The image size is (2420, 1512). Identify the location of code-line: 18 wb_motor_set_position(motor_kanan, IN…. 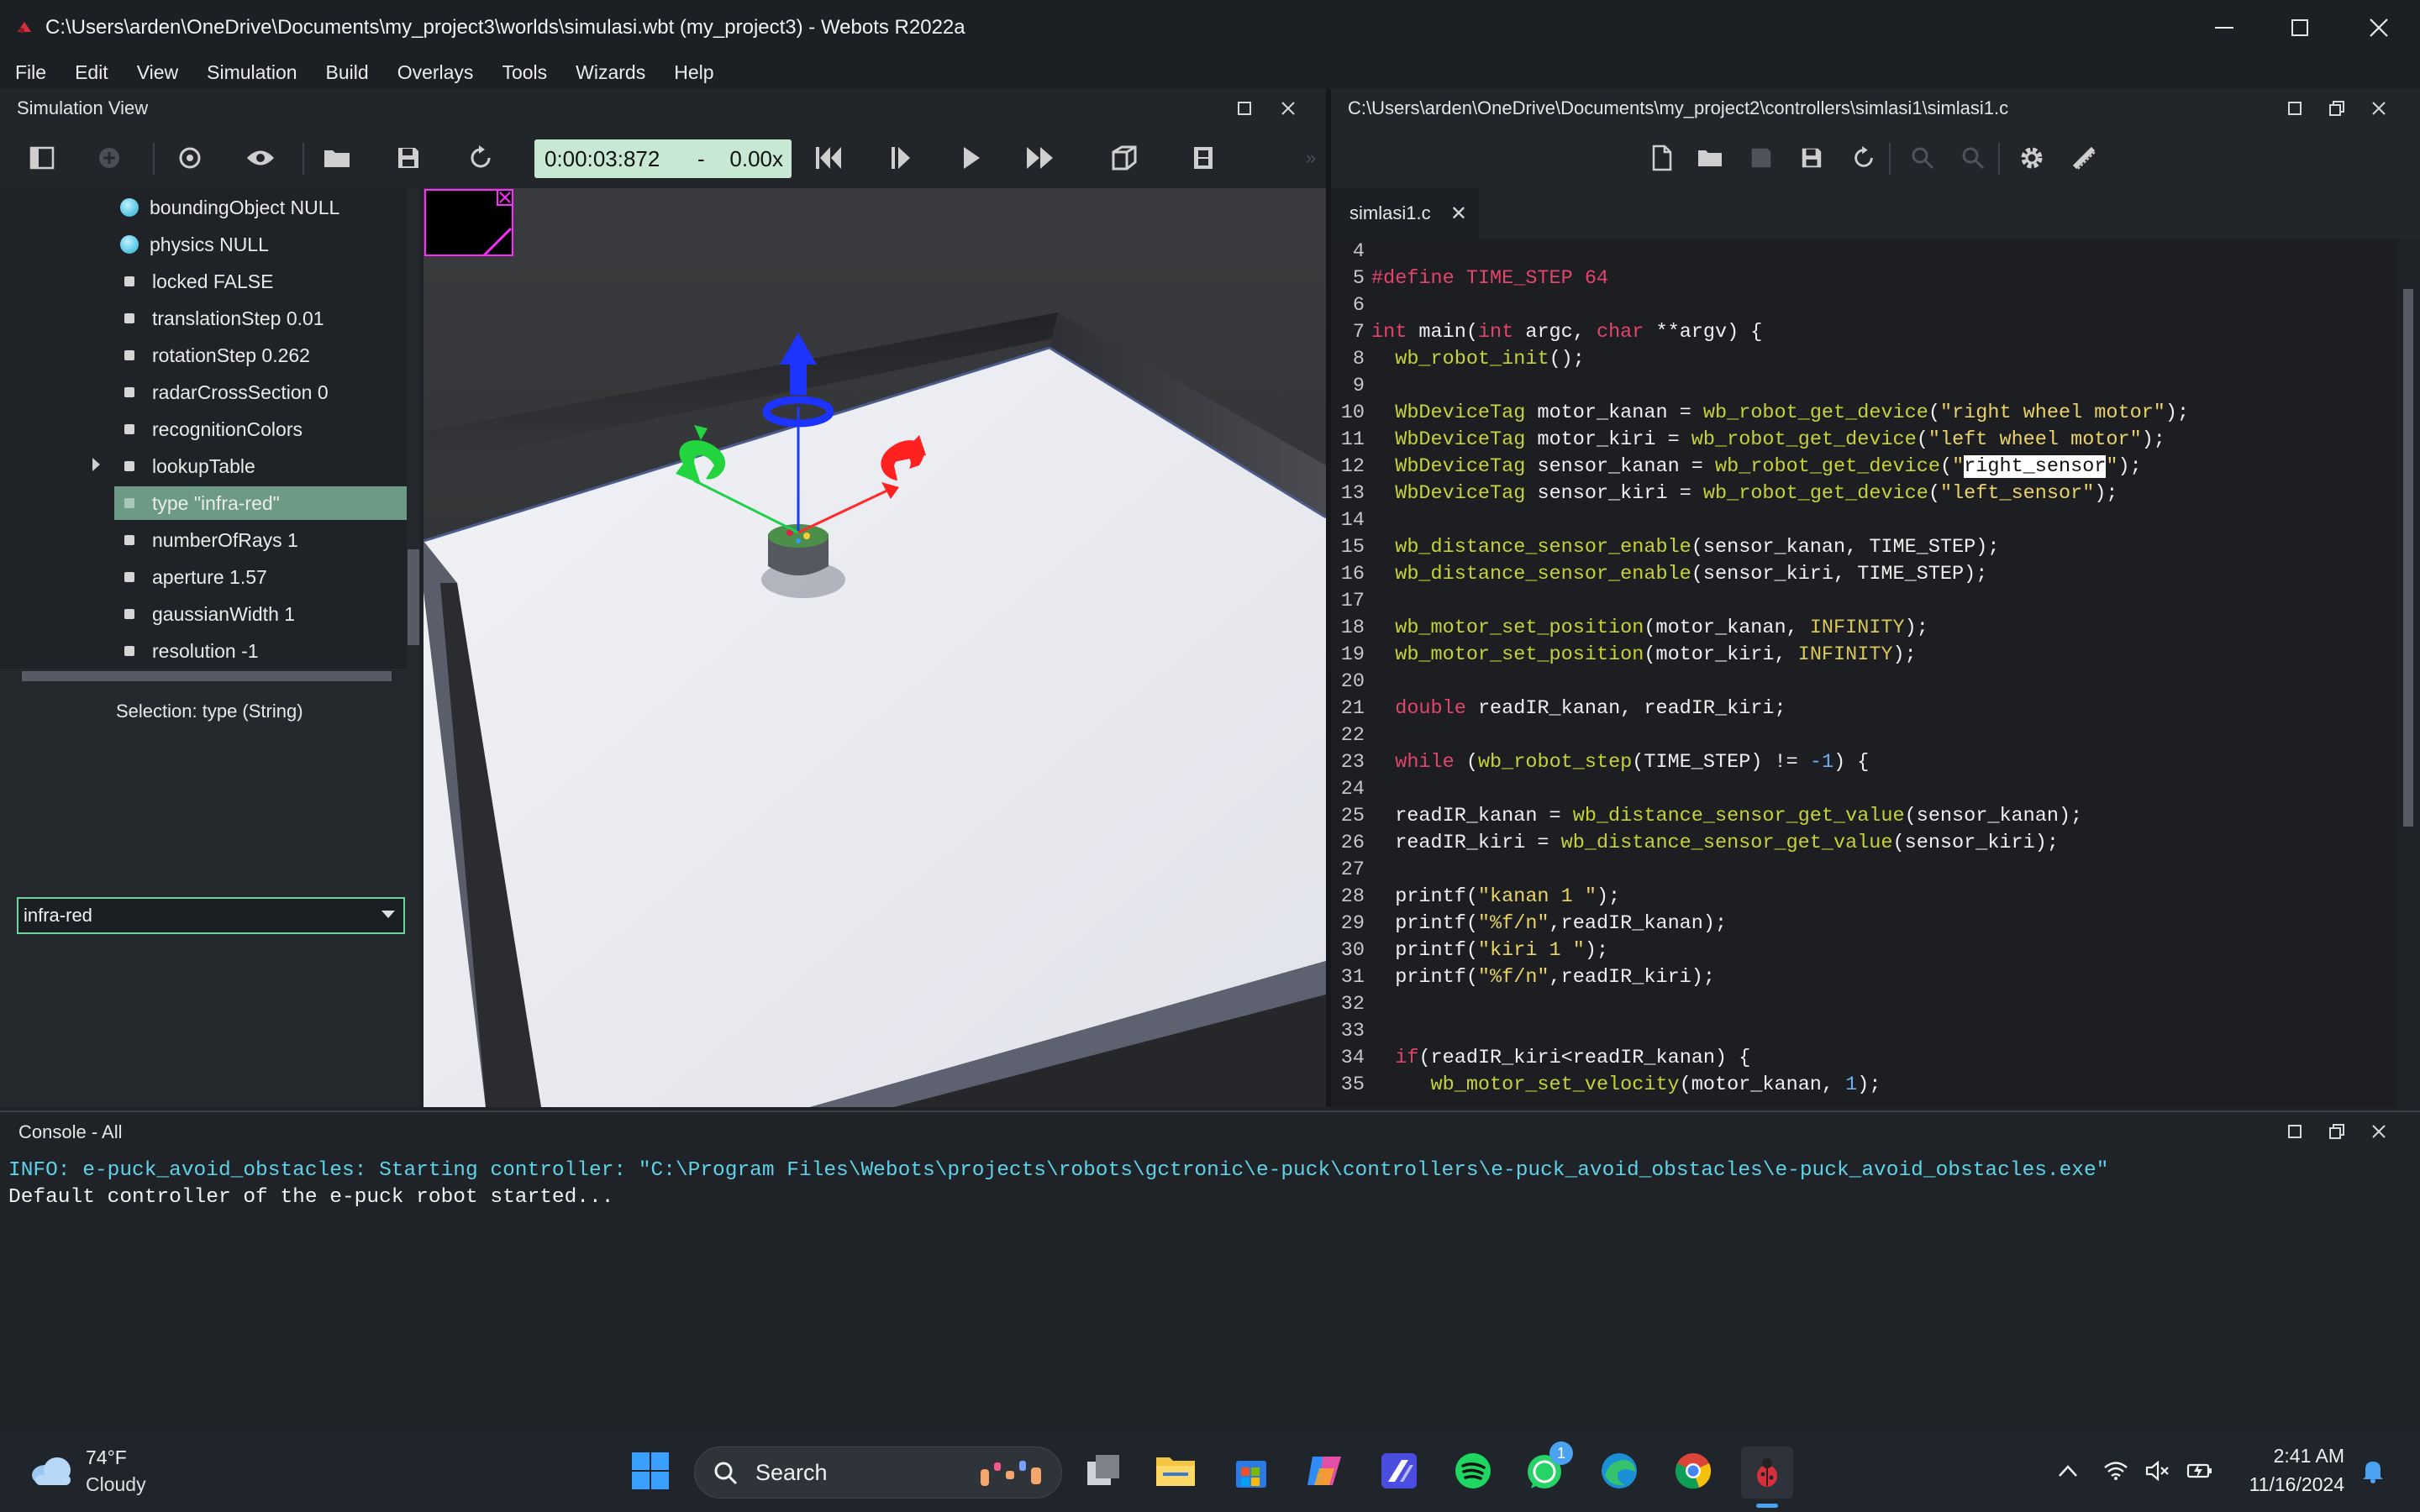
(1863, 630).